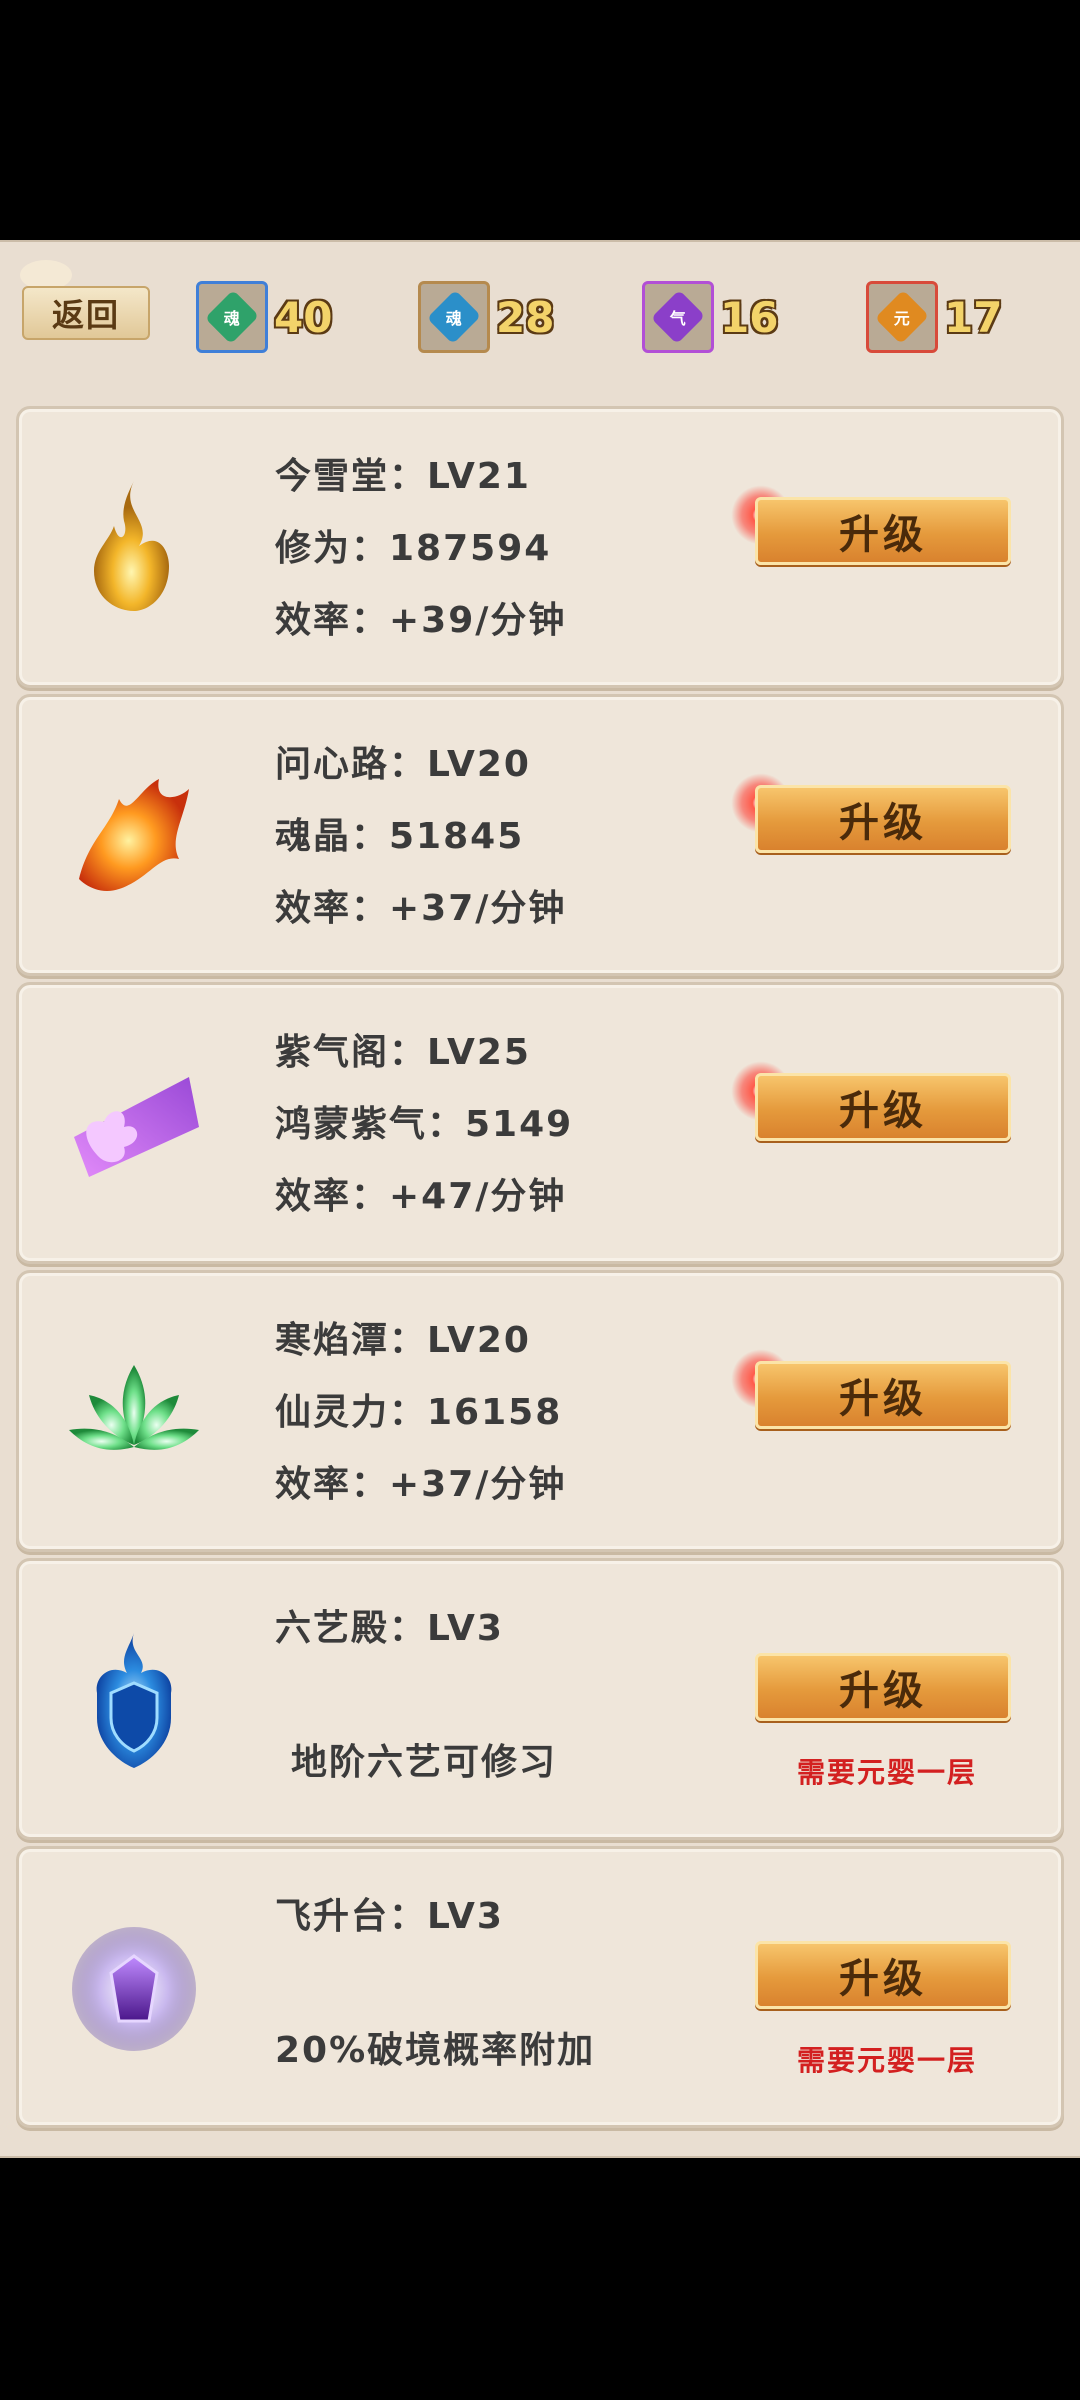  Describe the element at coordinates (403, 1052) in the screenshot. I see `building-title: 紫气阁：LV25` at that location.